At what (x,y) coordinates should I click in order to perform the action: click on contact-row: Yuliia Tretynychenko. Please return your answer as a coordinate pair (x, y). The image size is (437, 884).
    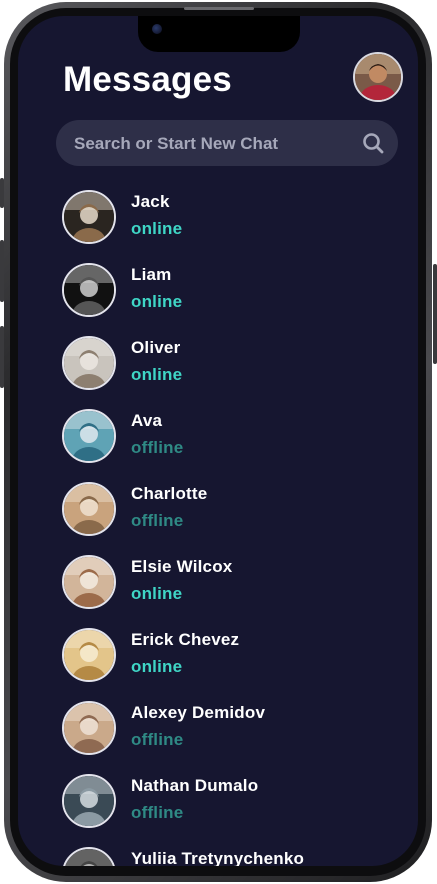
    Looking at the image, I should click on (232, 855).